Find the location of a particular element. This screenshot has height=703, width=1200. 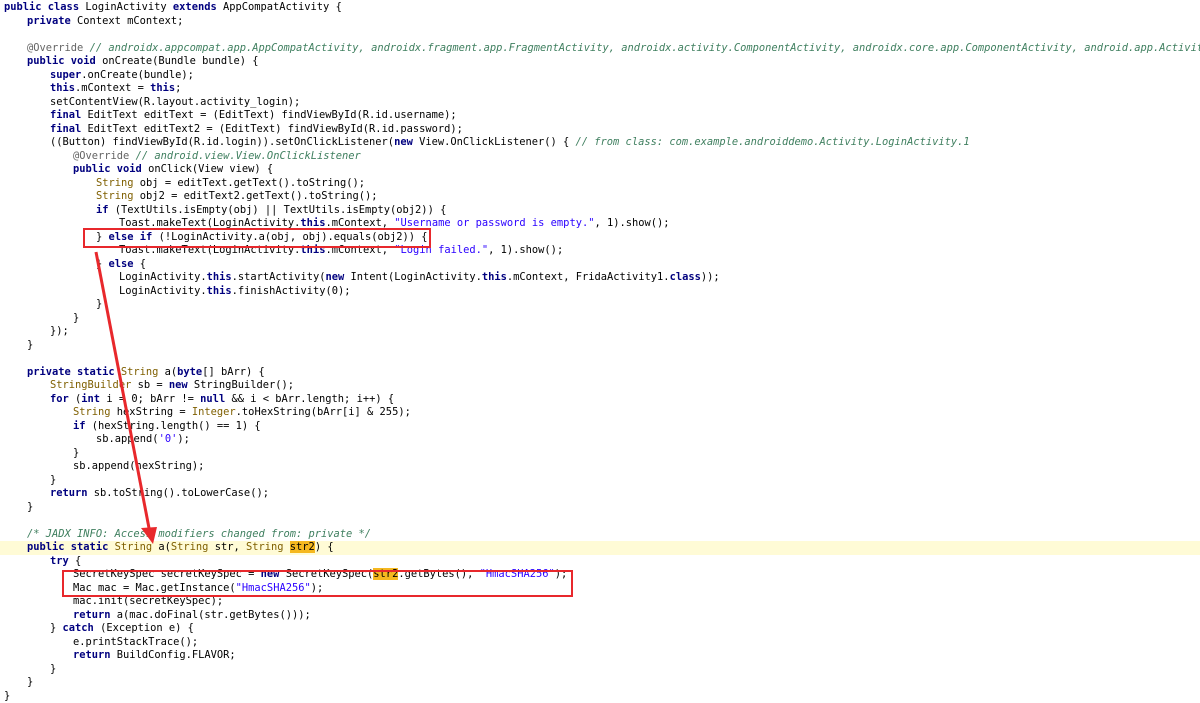

annotation-box-else-if is located at coordinates (257, 238).